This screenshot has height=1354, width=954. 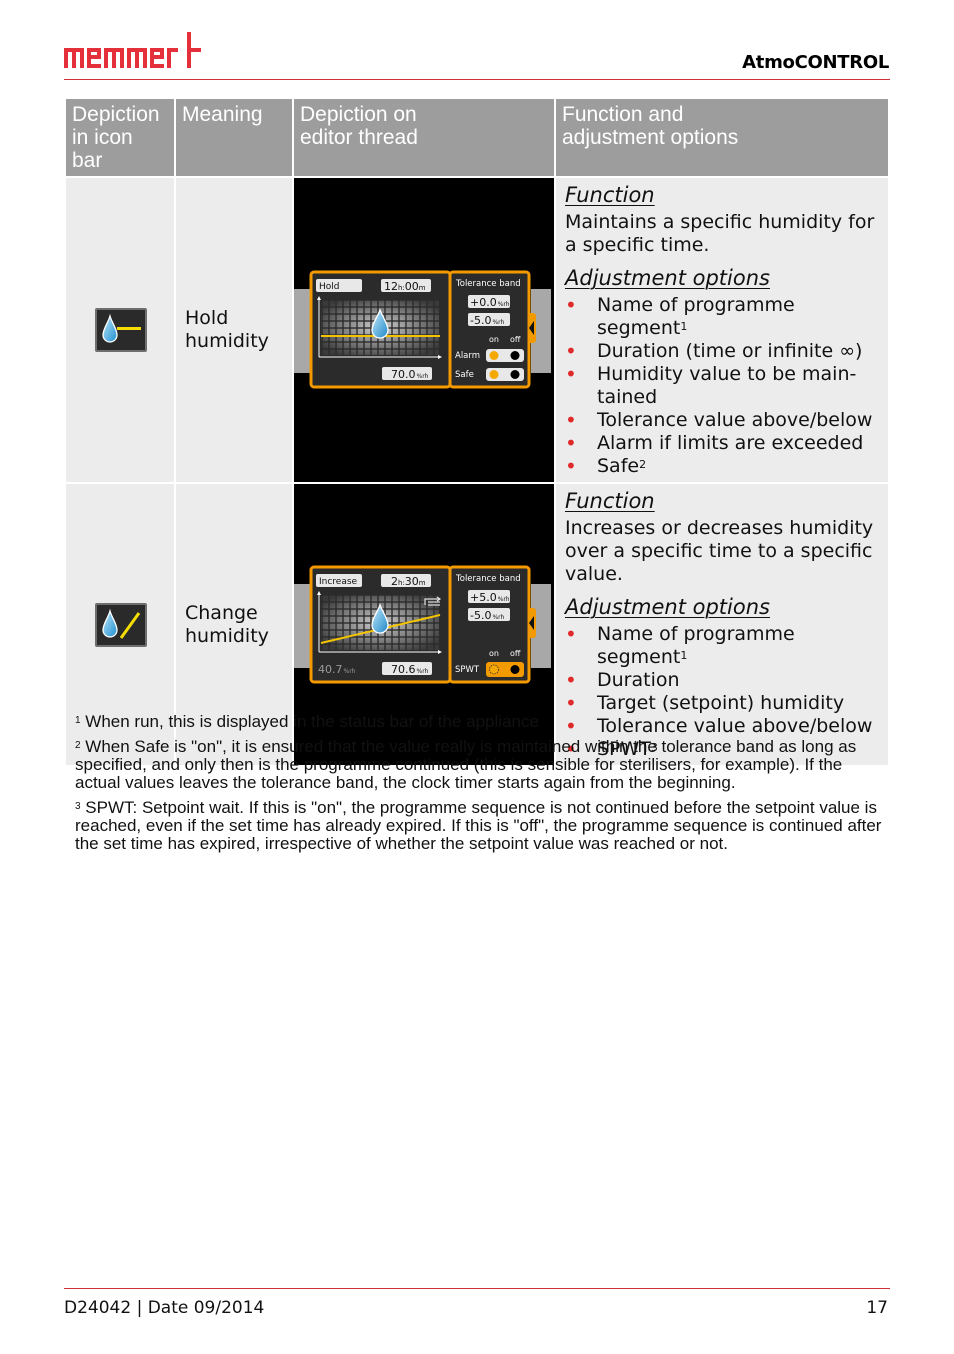 I want to click on alarm-off-indicator, so click(x=515, y=355).